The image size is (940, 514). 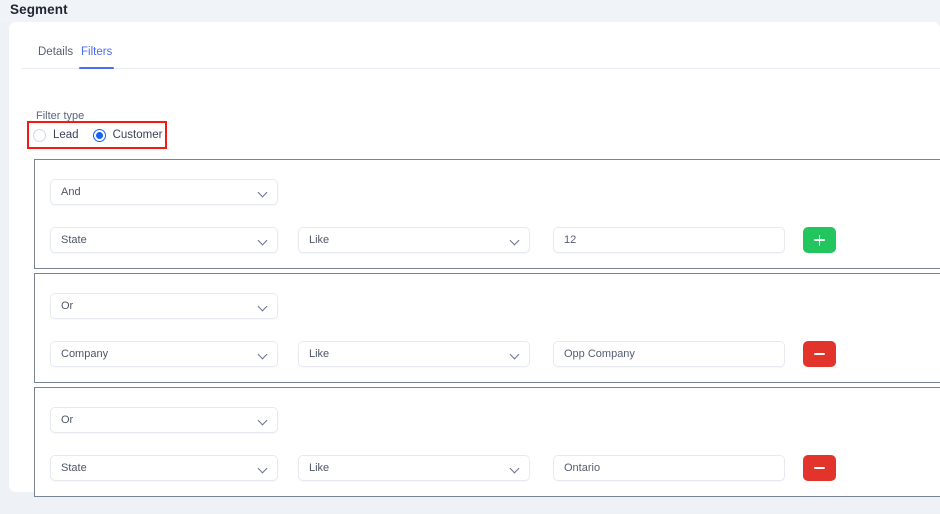 I want to click on radio-option-lead: Lead, so click(x=56, y=135).